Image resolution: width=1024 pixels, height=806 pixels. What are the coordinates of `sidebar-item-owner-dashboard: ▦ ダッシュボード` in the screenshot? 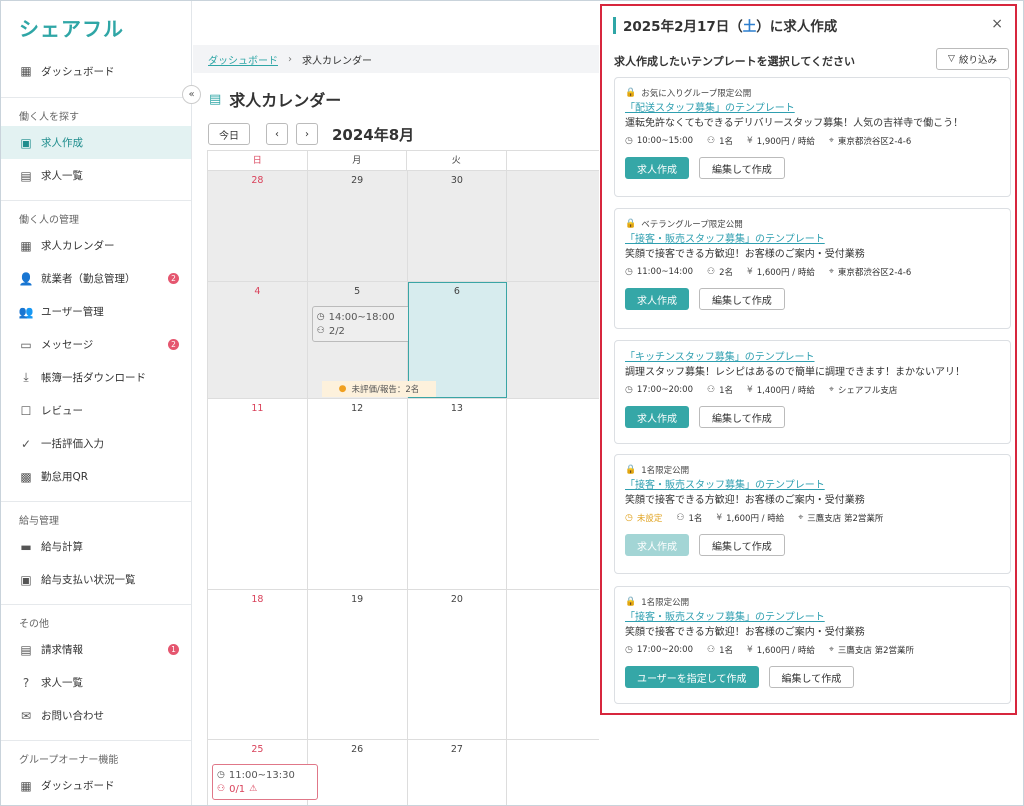 It's located at (96, 785).